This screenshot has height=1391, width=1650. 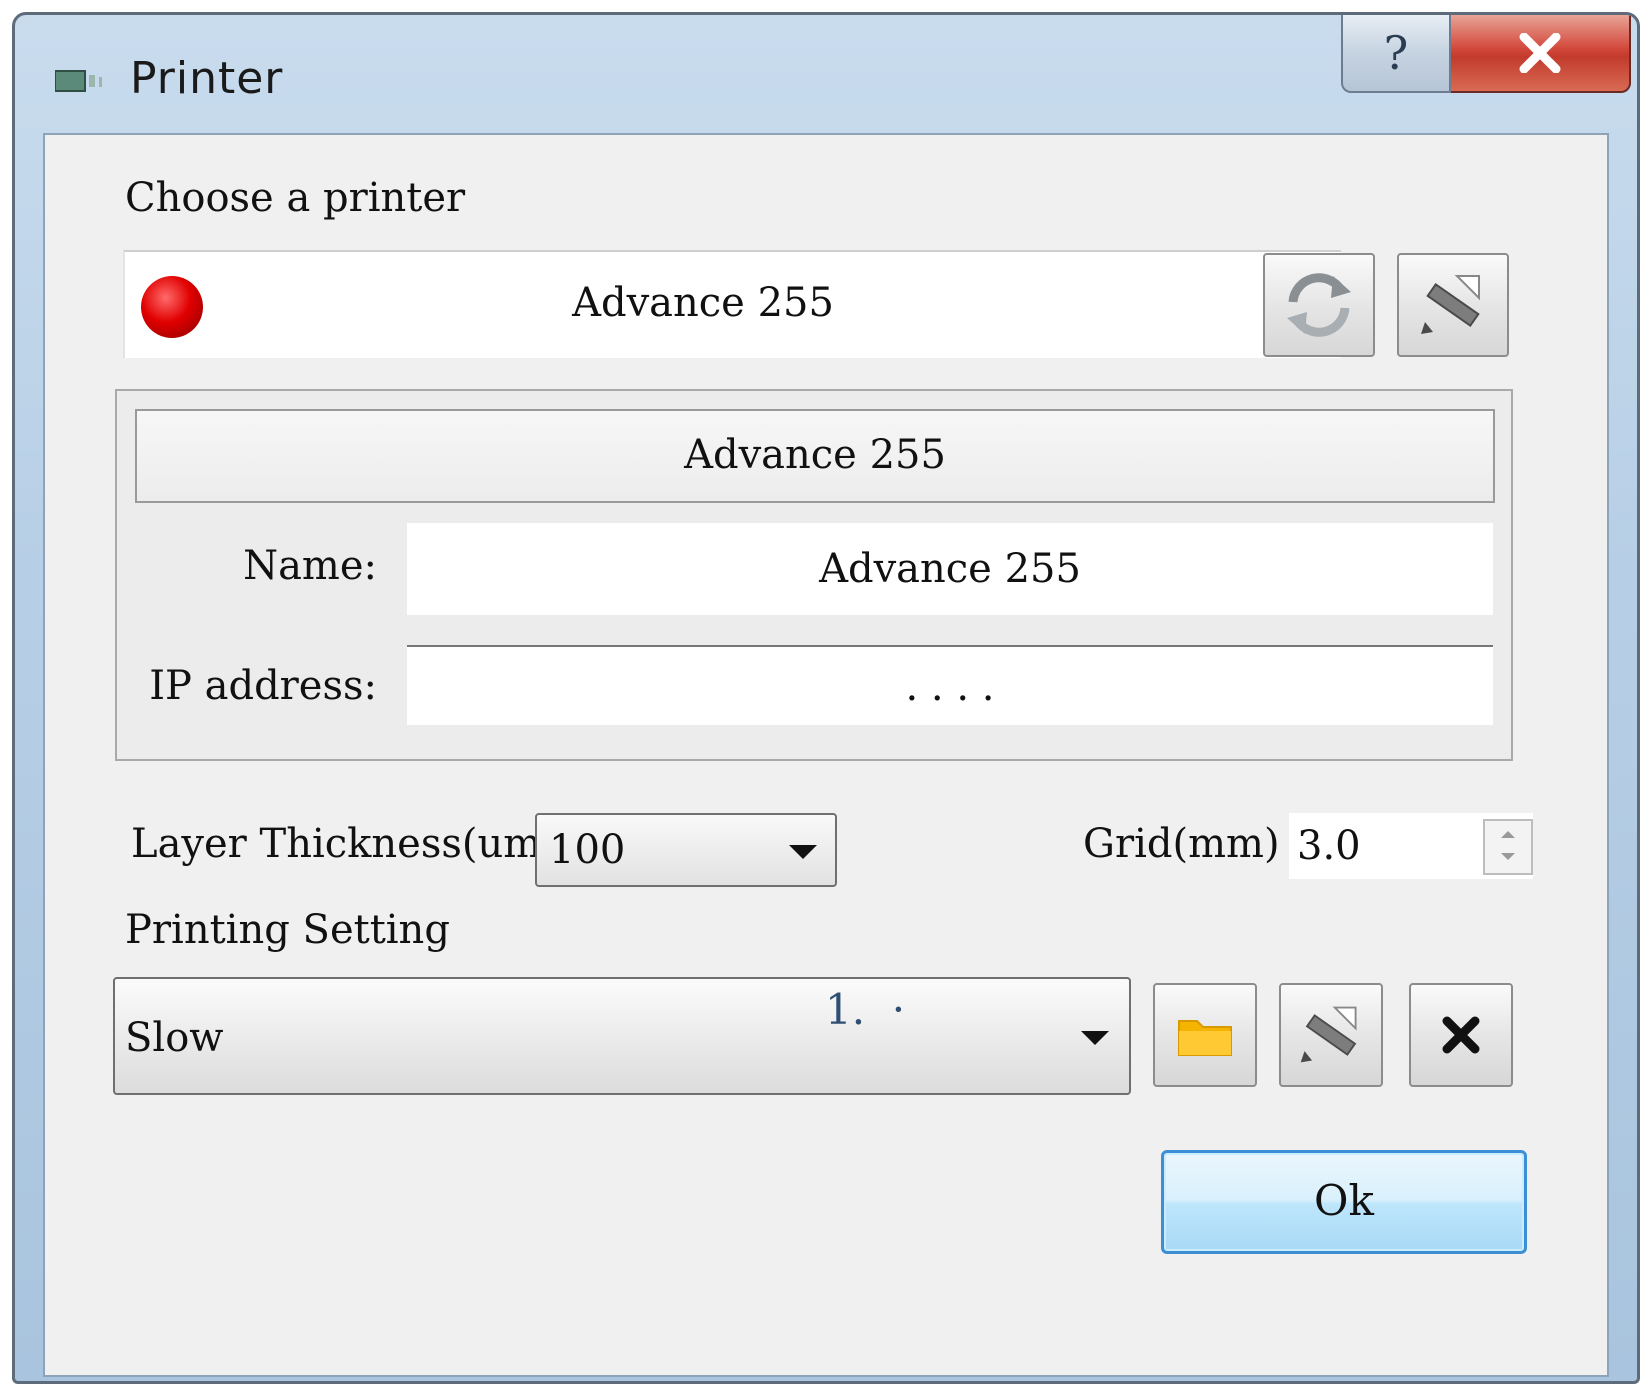 I want to click on delete-icon, so click(x=1461, y=1035).